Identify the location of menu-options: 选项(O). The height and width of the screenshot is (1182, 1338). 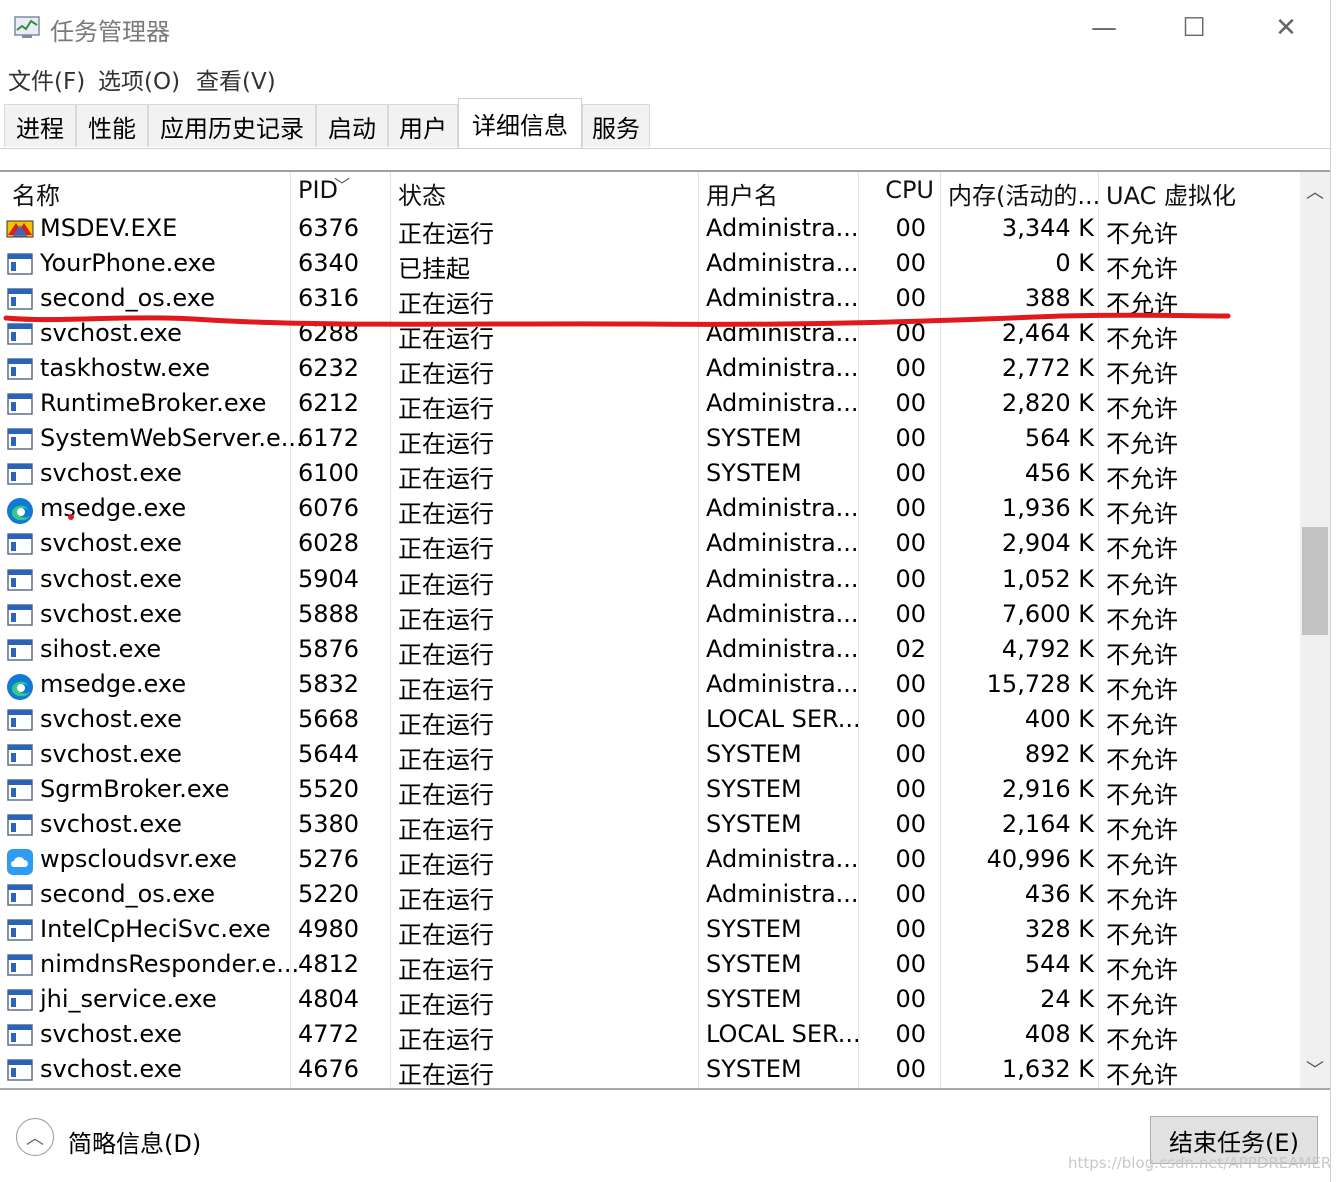
(139, 79).